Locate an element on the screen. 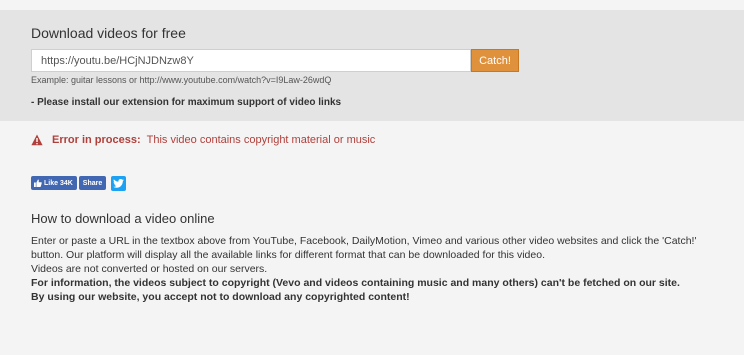 The width and height of the screenshot is (744, 355). error-label: Error in process: is located at coordinates (96, 140).